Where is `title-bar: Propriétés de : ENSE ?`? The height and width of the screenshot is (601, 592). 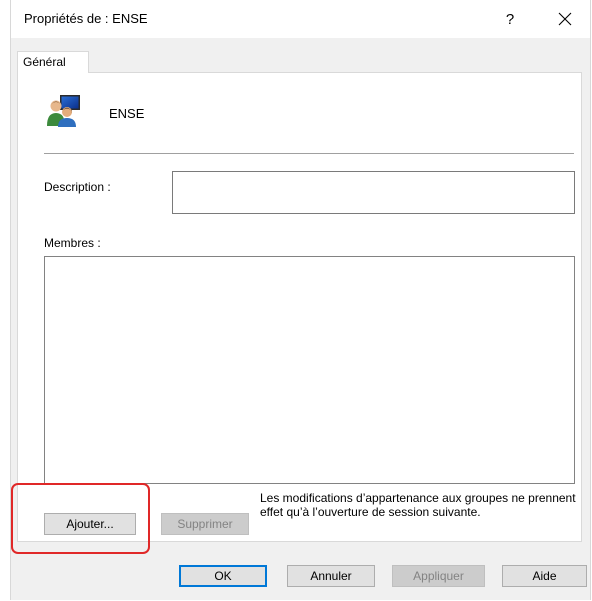
title-bar: Propriétés de : ENSE ? is located at coordinates (300, 19).